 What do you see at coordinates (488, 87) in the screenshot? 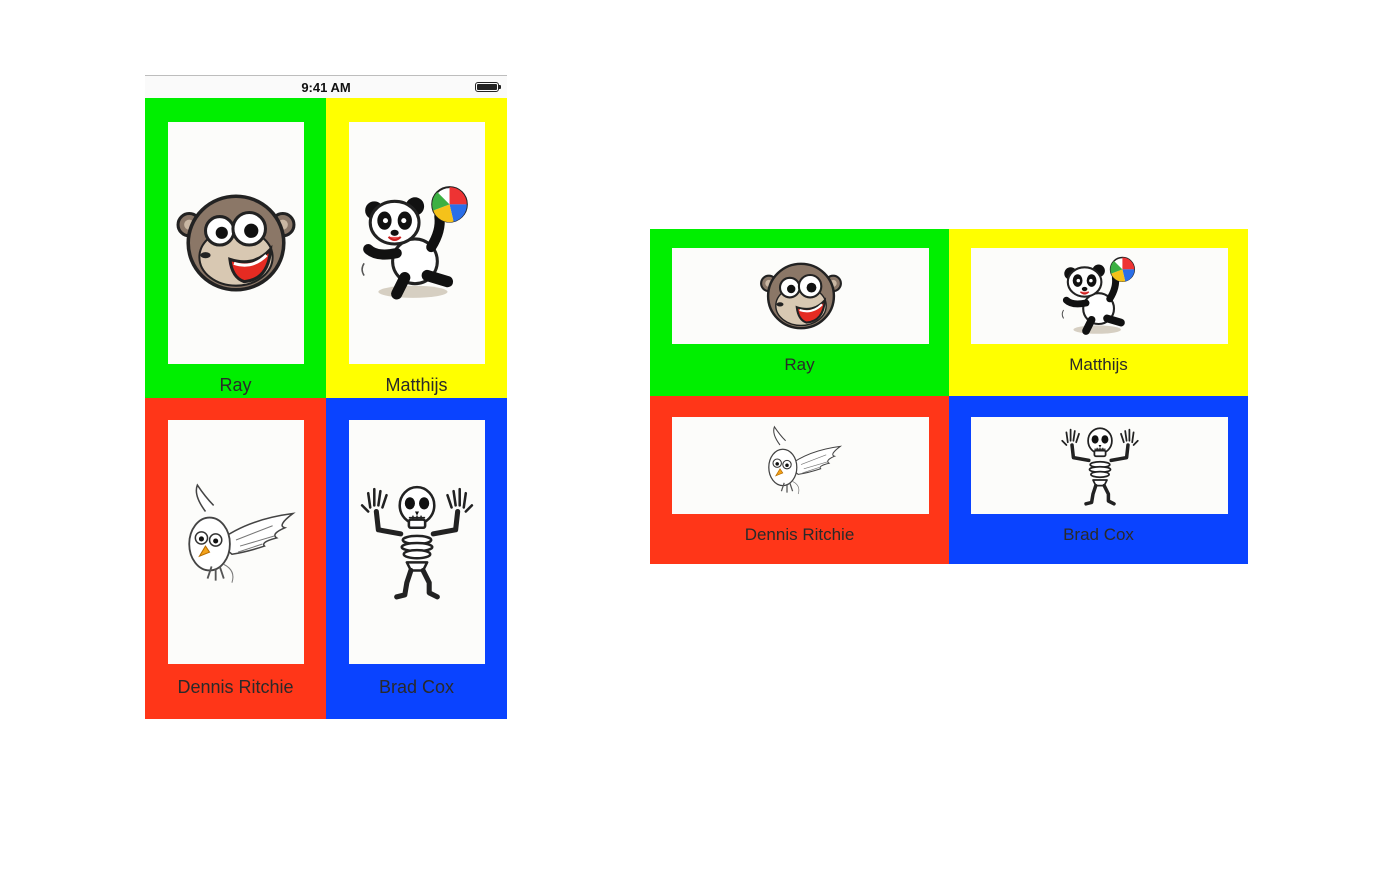
I see `battery-icon` at bounding box center [488, 87].